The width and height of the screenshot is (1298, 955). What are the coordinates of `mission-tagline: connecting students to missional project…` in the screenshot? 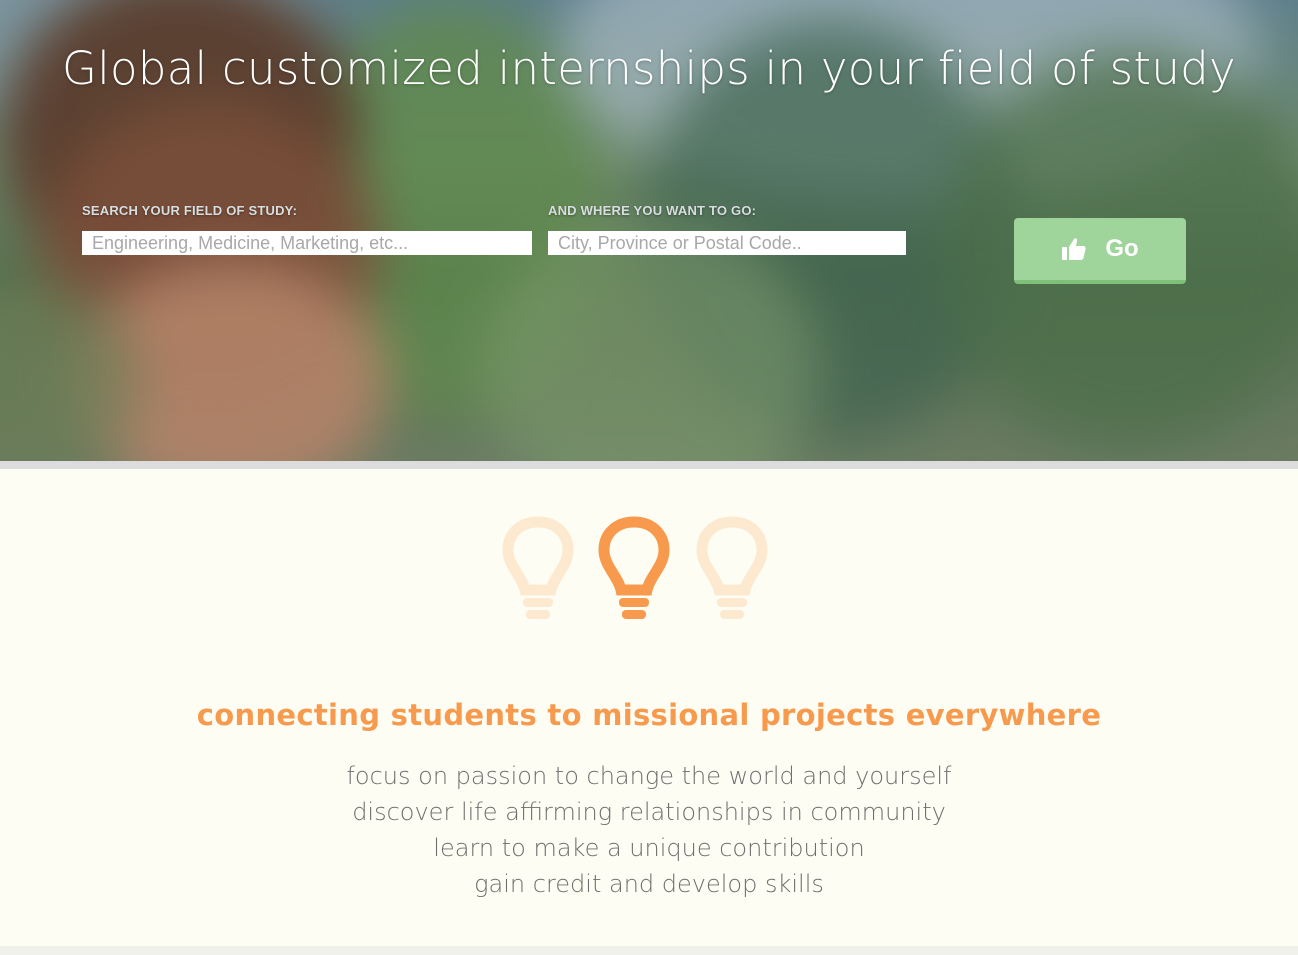 It's located at (649, 715).